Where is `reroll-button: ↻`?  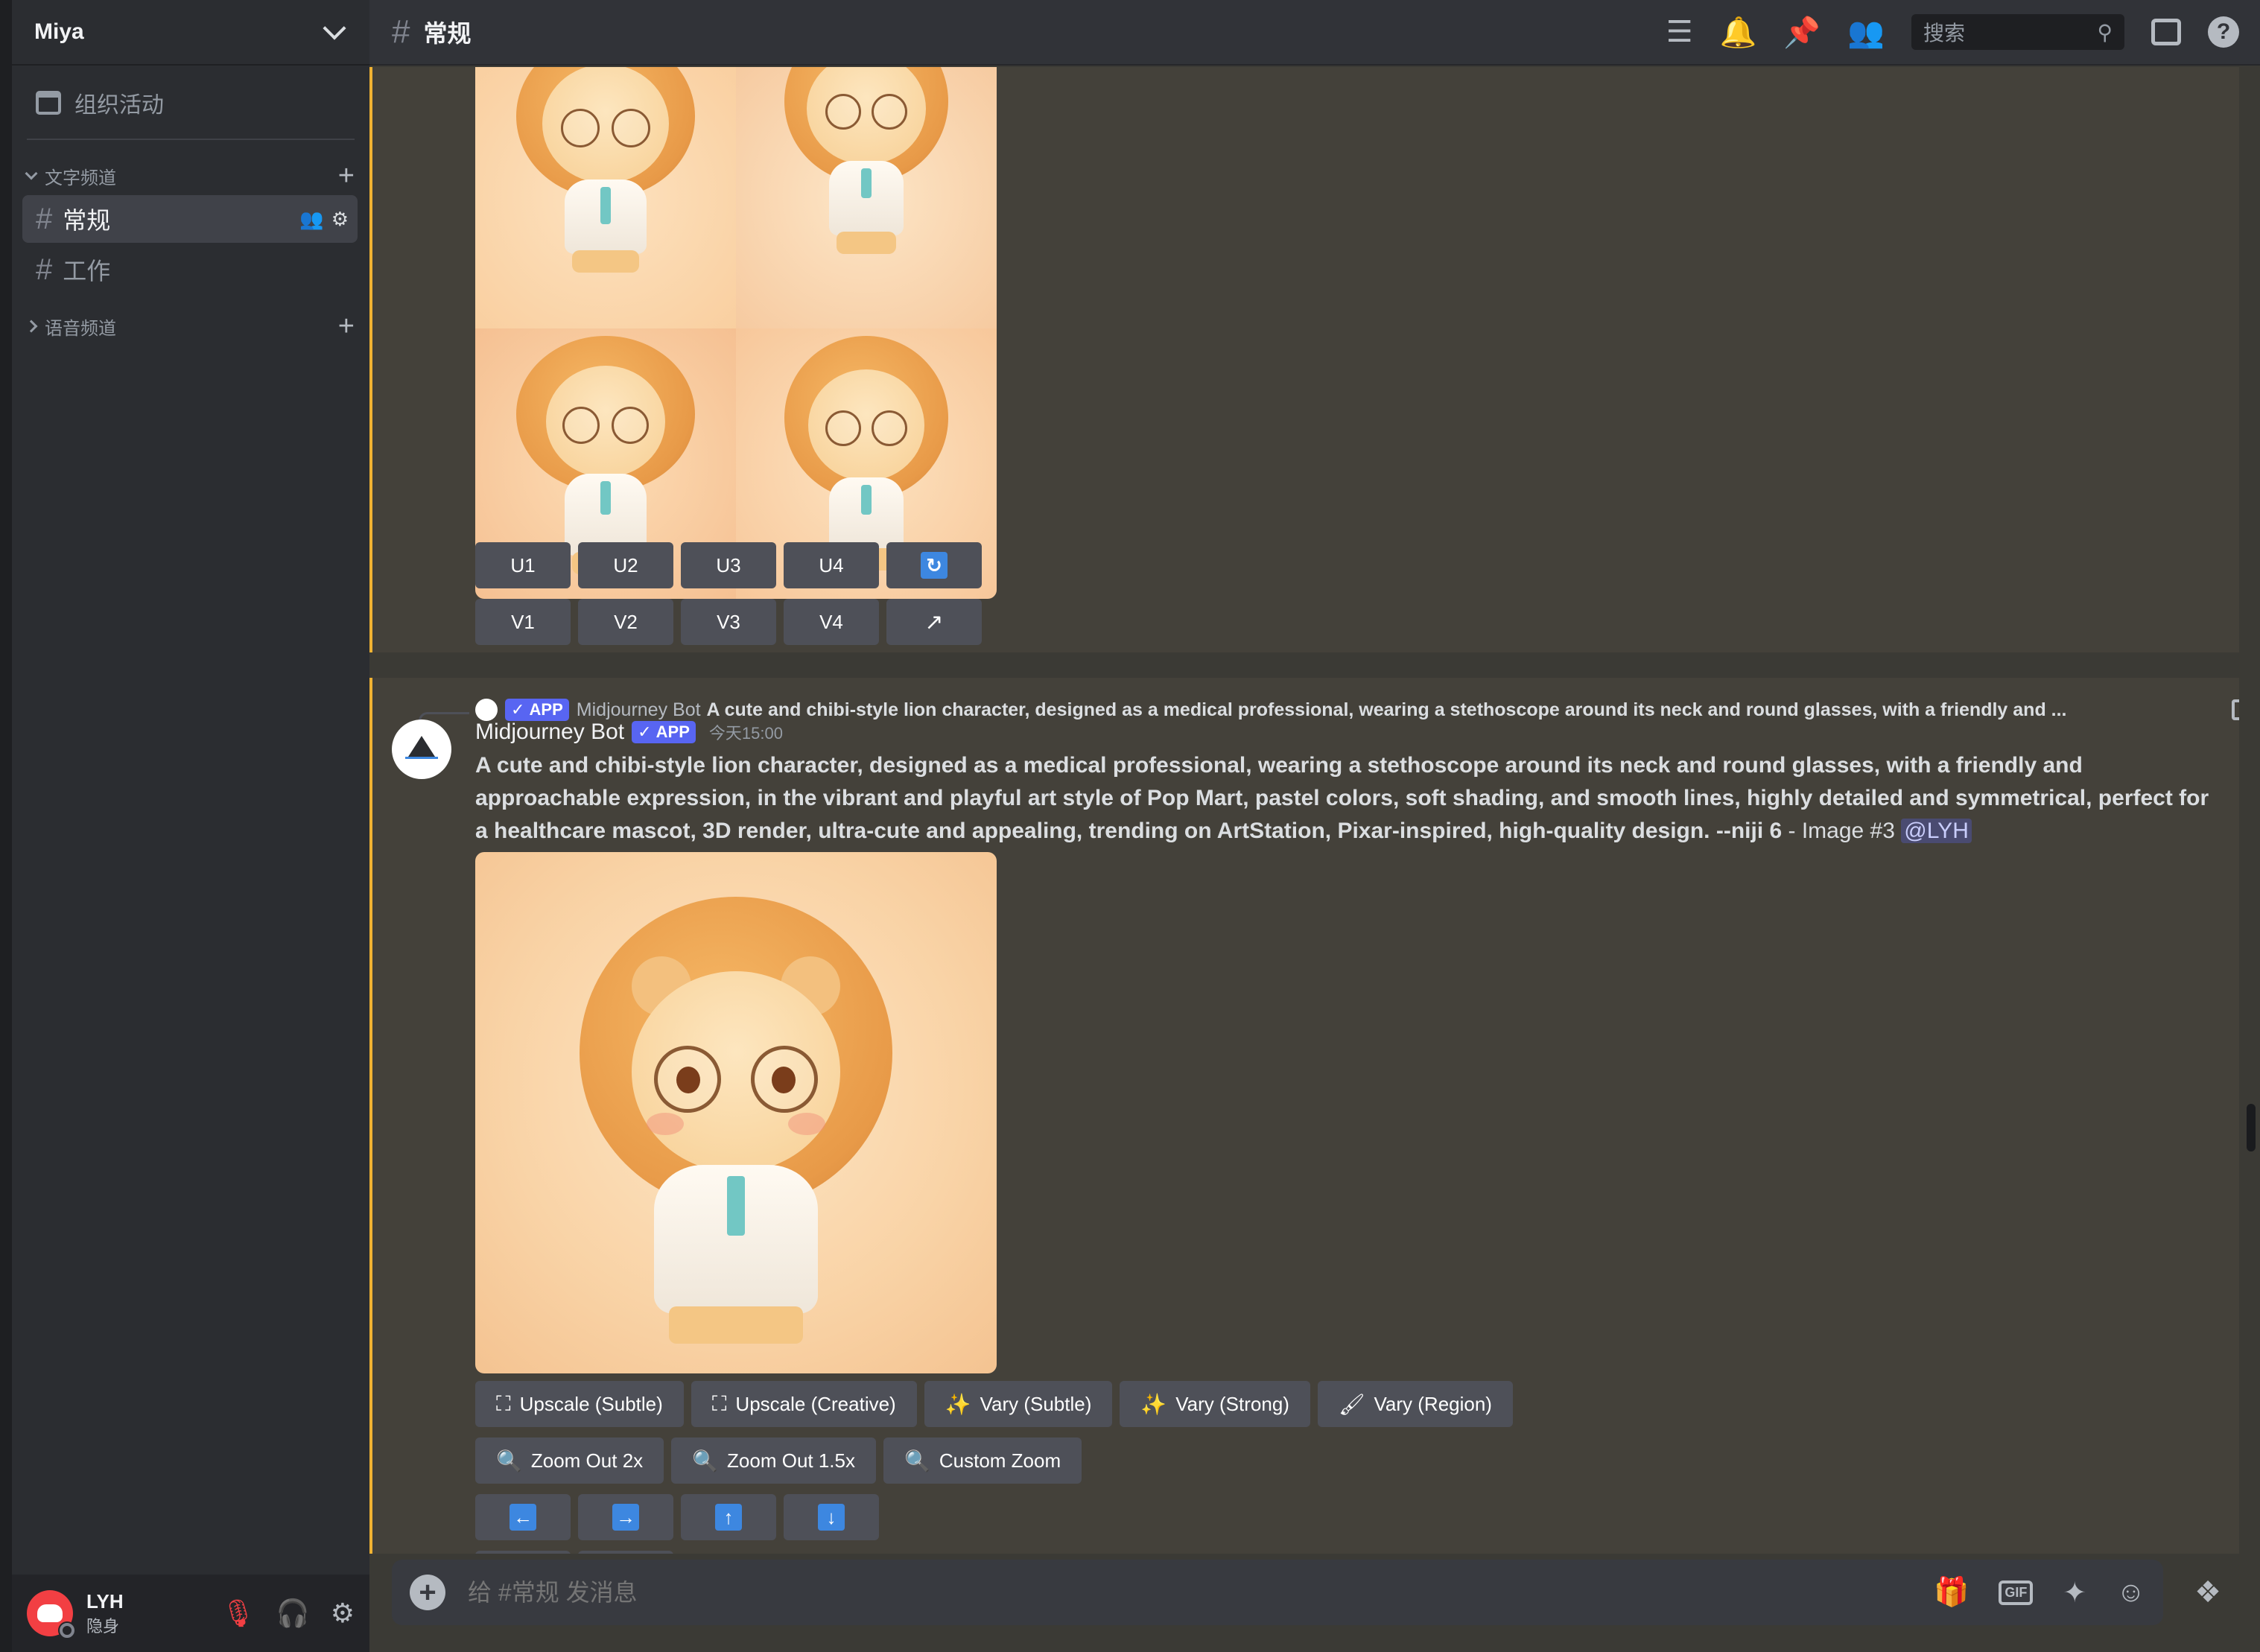 reroll-button: ↻ is located at coordinates (934, 565).